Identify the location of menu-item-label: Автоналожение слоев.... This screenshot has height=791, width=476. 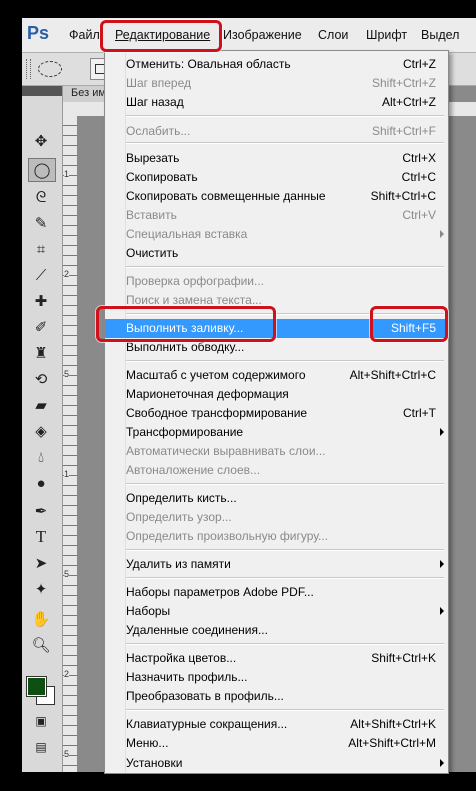
(193, 470).